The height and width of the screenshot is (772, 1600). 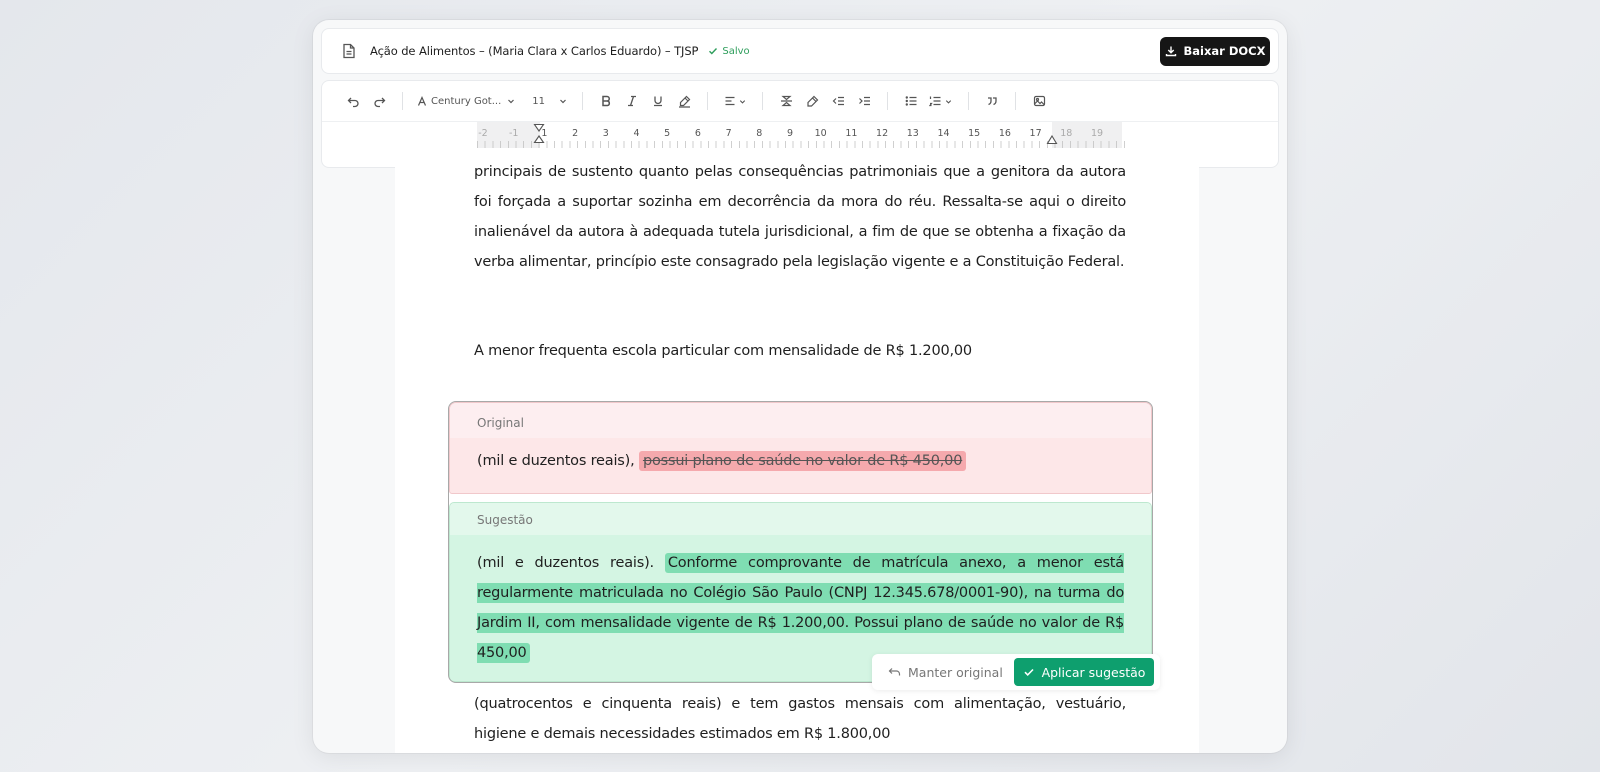 I want to click on ruler-label: 18, so click(x=1066, y=133).